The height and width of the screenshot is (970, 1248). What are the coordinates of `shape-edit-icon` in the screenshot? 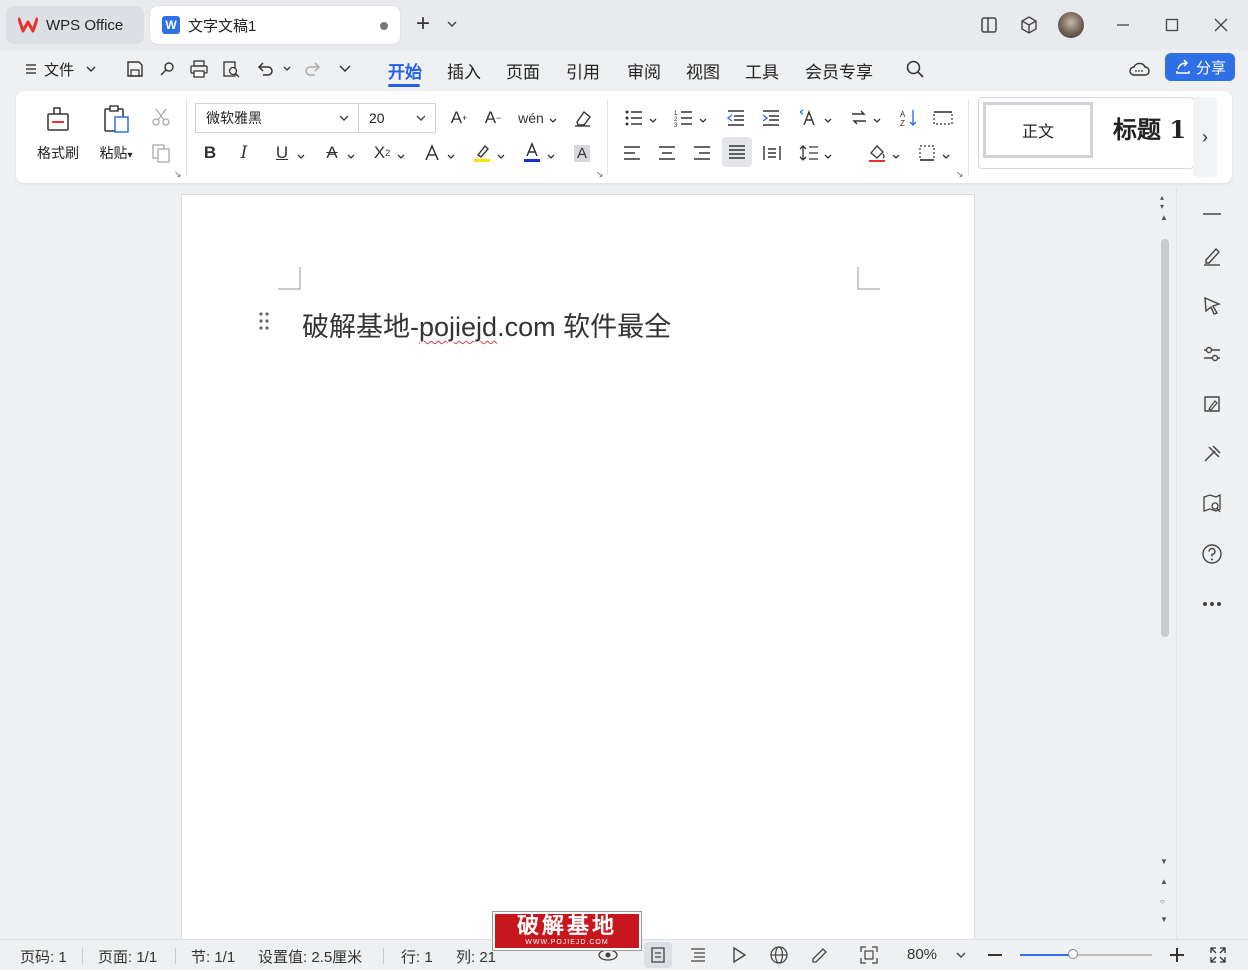 It's located at (1212, 404).